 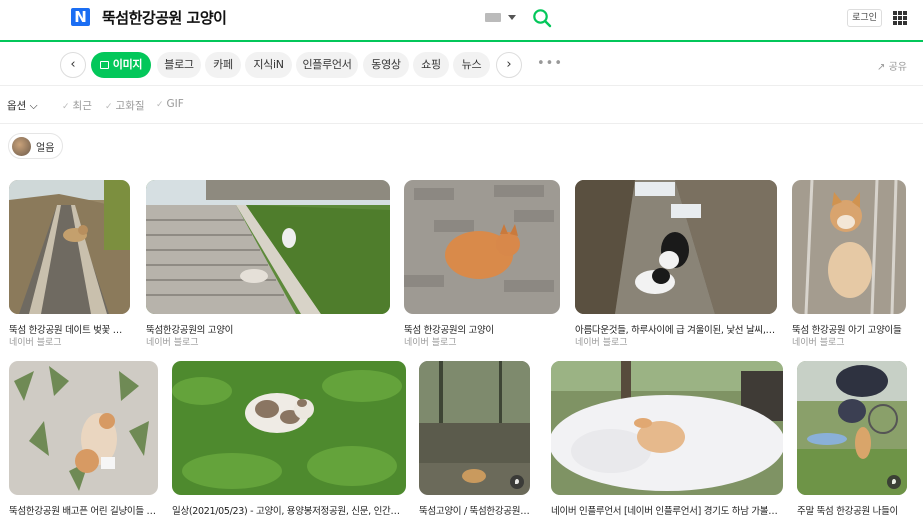 I want to click on chip-label: 얼음, so click(x=45, y=148).